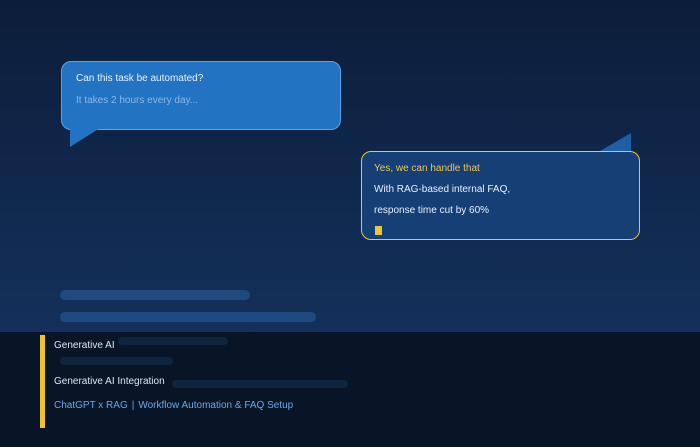  Describe the element at coordinates (216, 405) in the screenshot. I see `tag-workflow-automation: Workflow Automation & FAQ Setup` at that location.